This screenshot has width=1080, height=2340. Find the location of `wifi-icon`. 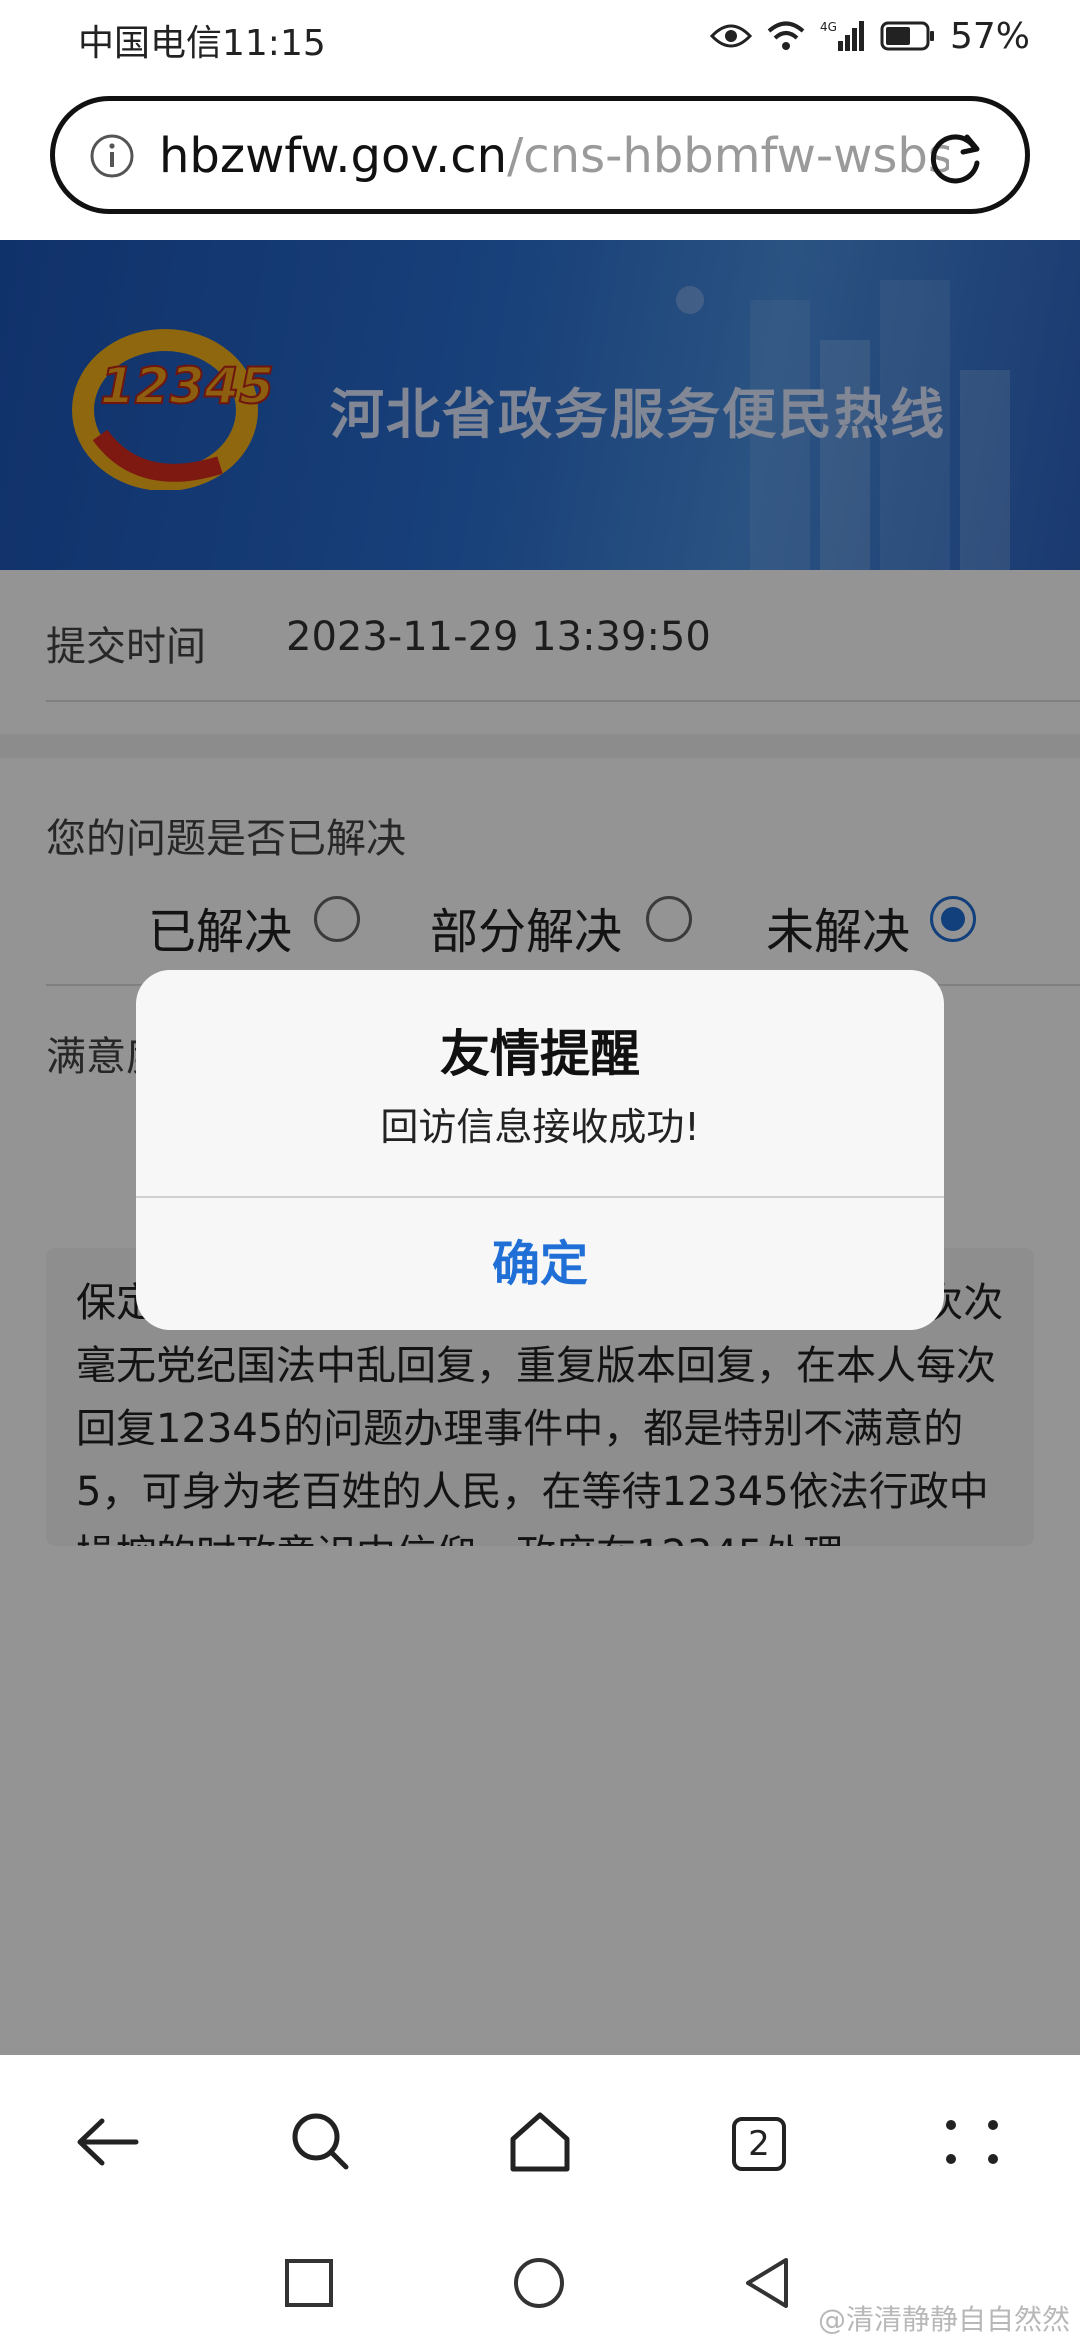

wifi-icon is located at coordinates (786, 35).